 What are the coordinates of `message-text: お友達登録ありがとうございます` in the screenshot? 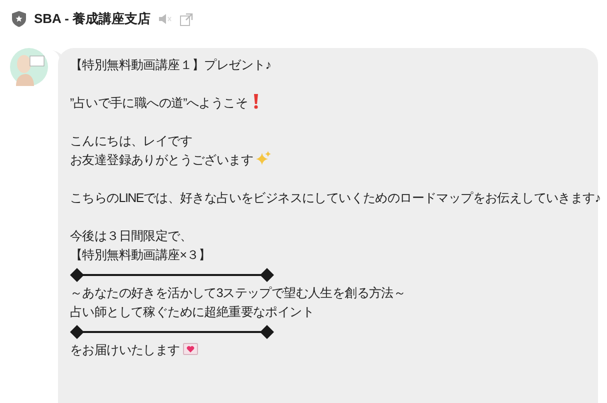 It's located at (162, 160).